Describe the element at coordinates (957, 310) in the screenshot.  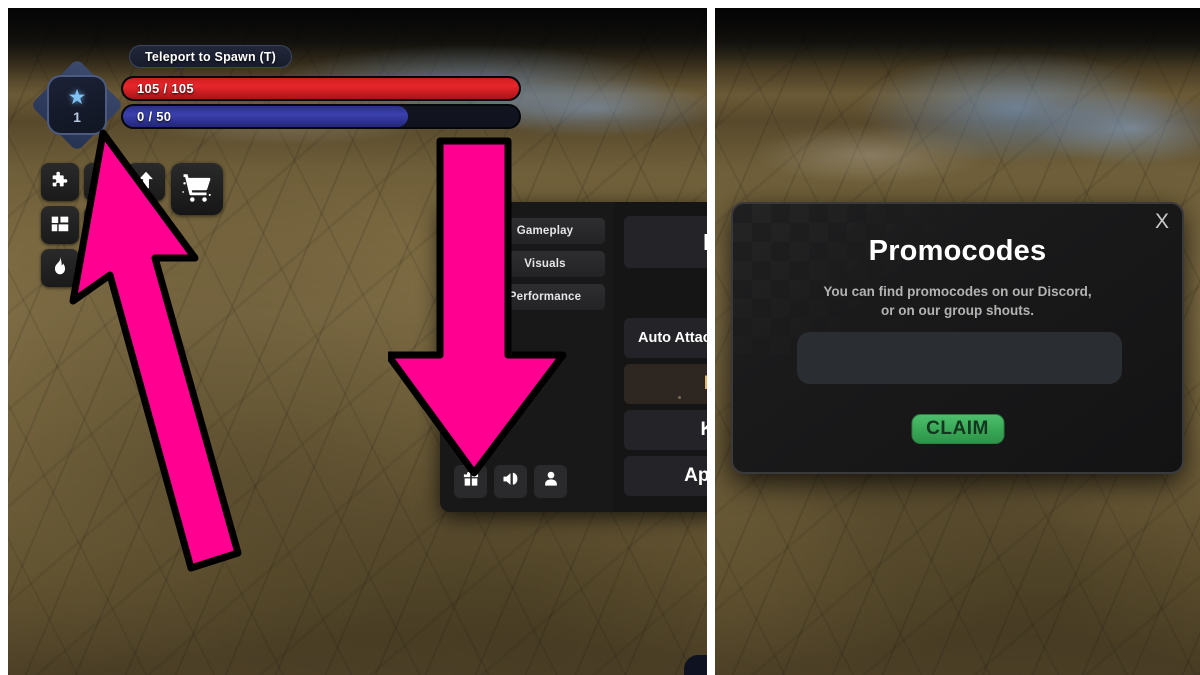
I see `dialog-subtitle-line2: or on our group shouts.` at that location.